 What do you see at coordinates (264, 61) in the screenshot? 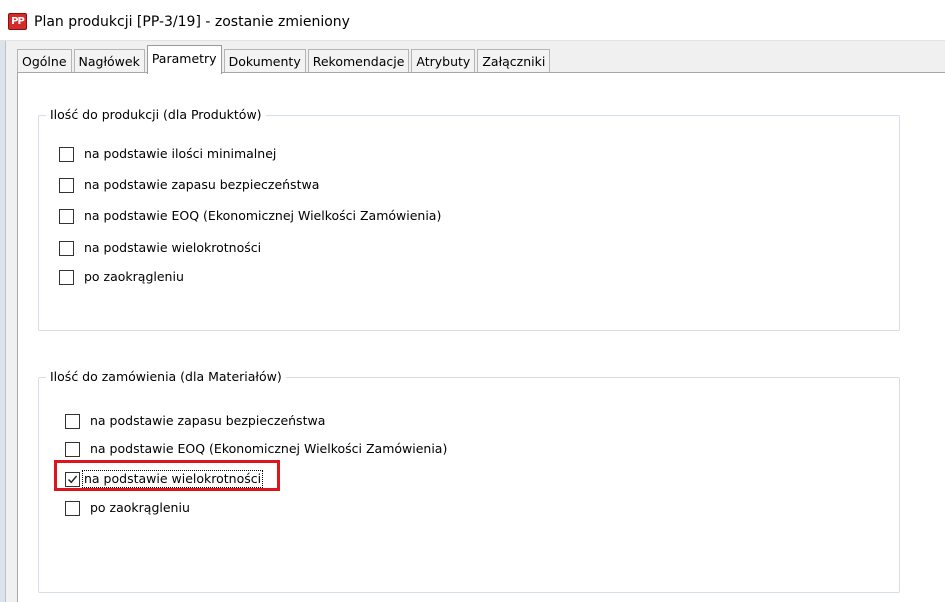
I see `tab-dokumenty: Dokumenty` at bounding box center [264, 61].